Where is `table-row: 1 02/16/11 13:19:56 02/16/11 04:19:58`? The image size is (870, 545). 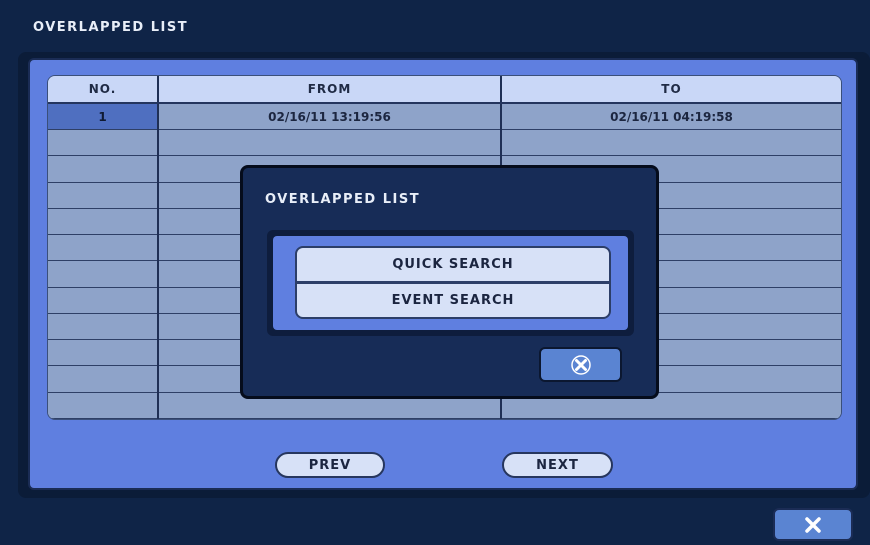
table-row: 1 02/16/11 13:19:56 02/16/11 04:19:58 is located at coordinates (444, 117).